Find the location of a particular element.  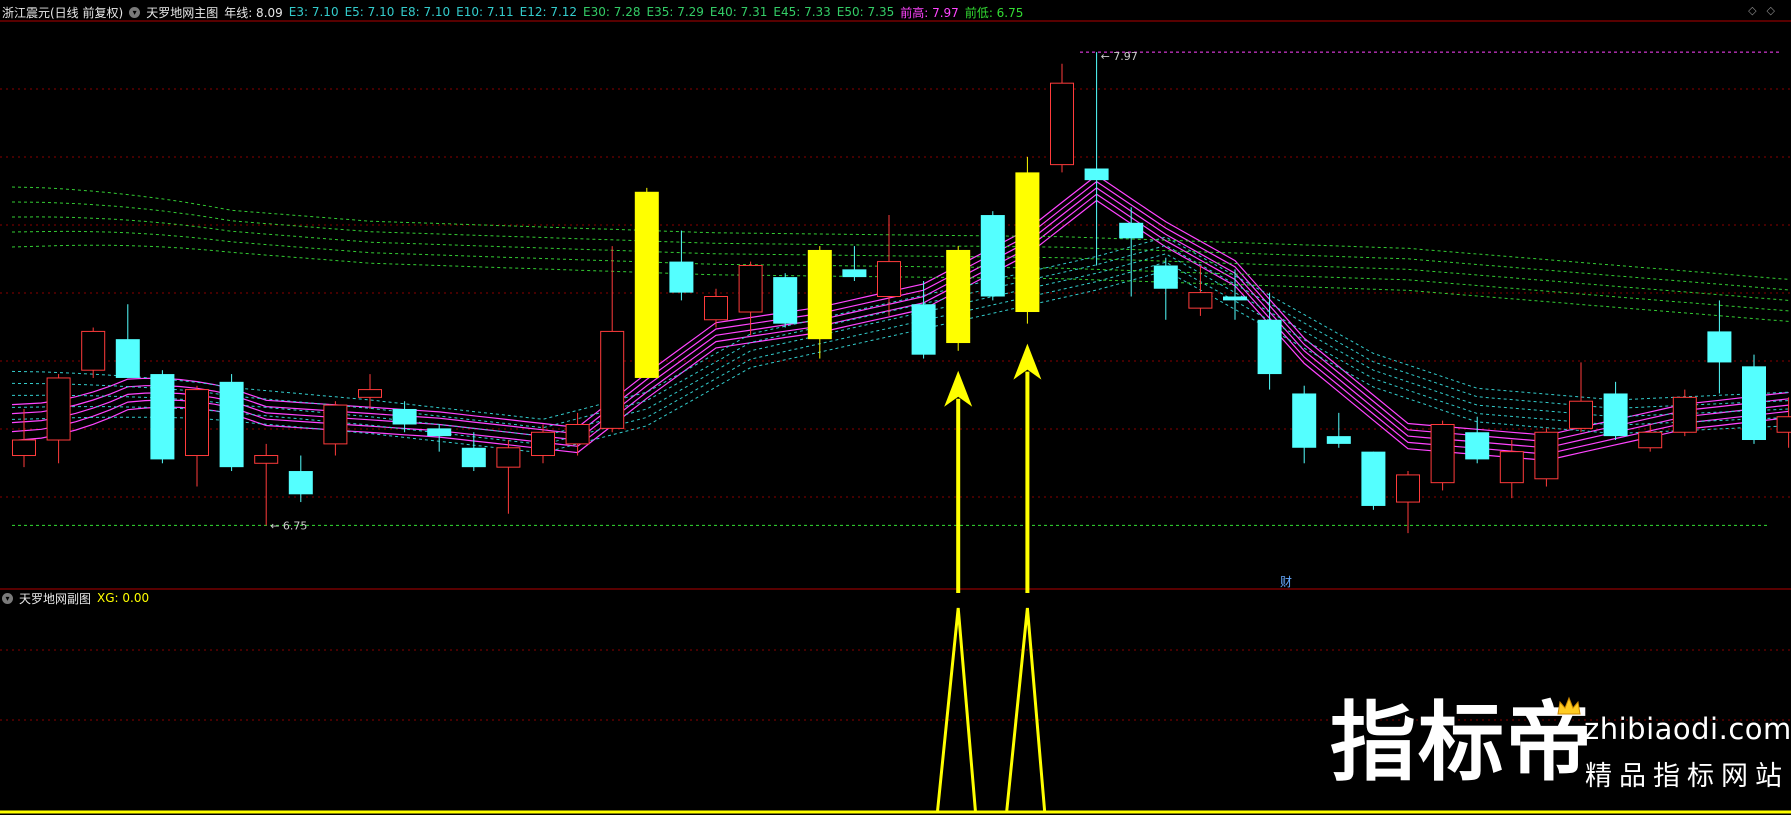

panel-control-icons: ◇◇ is located at coordinates (1766, 10).